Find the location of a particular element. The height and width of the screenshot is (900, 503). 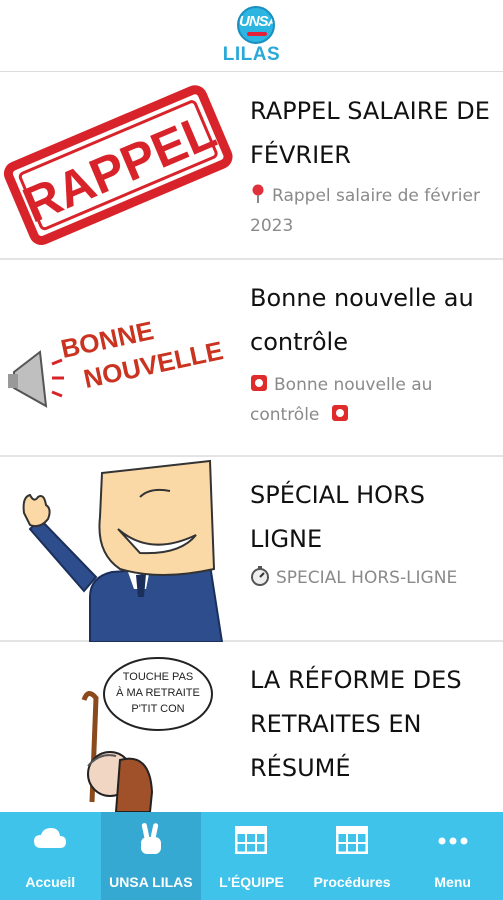

article-title: LA RÉFORME DES RETRAITES EN RÉSUMÉ is located at coordinates (356, 724).